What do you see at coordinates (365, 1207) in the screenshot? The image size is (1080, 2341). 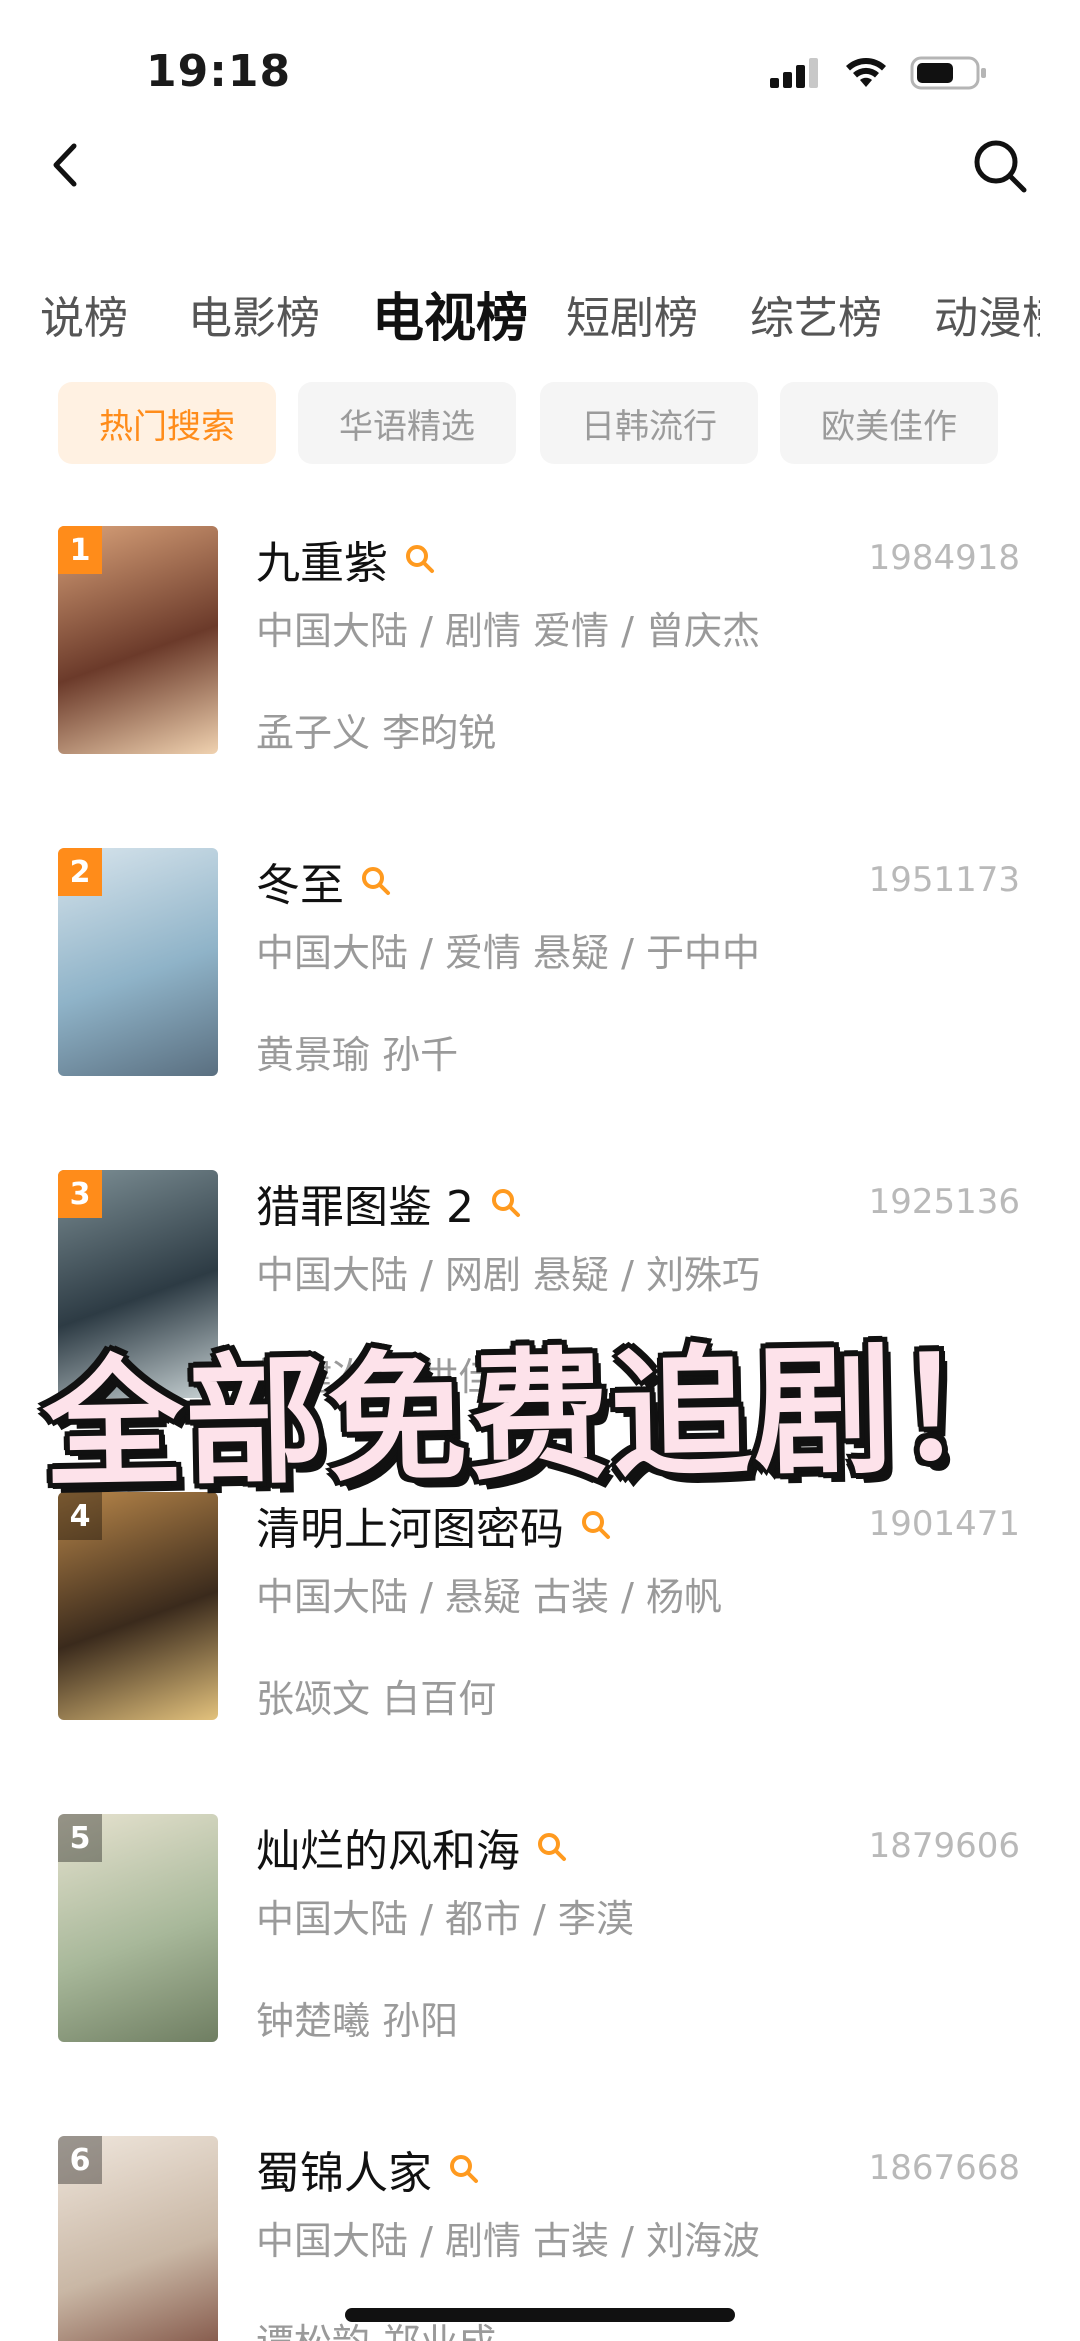 I see `drama-title: 猎罪图鉴 2` at bounding box center [365, 1207].